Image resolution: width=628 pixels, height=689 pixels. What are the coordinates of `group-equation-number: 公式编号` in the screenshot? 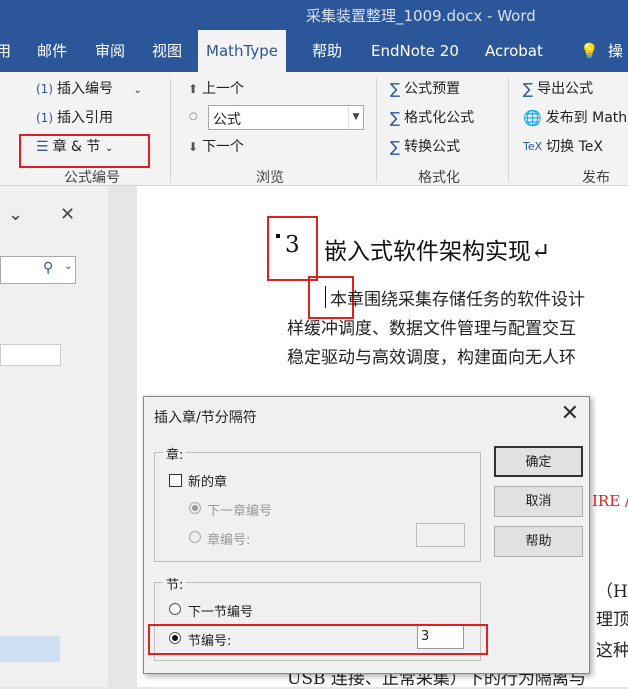 It's located at (92, 178).